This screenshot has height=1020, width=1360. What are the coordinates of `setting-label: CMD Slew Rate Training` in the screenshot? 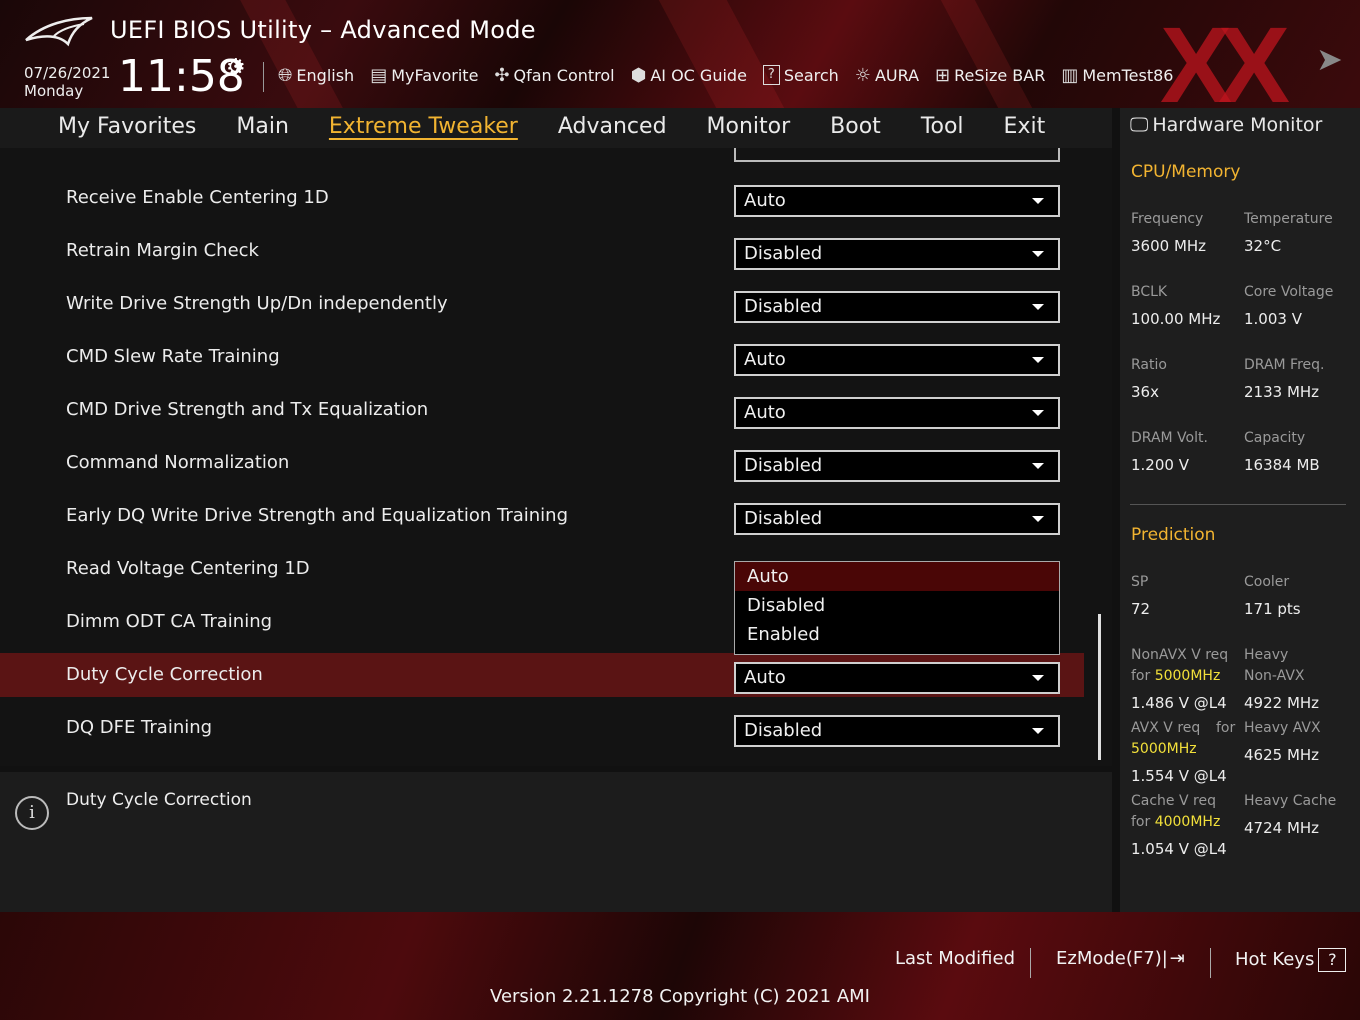 It's located at (173, 356).